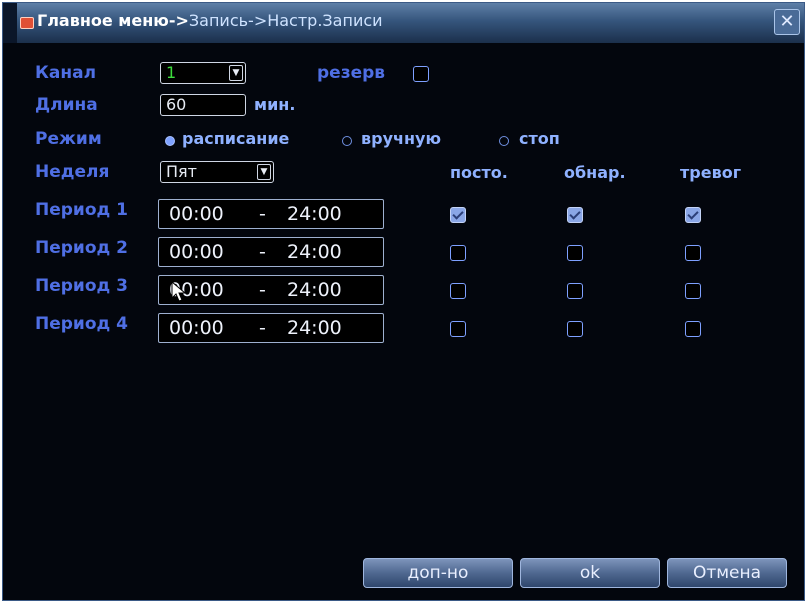 Image resolution: width=807 pixels, height=603 pixels. What do you see at coordinates (203, 105) in the screenshot?
I see `length-input: 60` at bounding box center [203, 105].